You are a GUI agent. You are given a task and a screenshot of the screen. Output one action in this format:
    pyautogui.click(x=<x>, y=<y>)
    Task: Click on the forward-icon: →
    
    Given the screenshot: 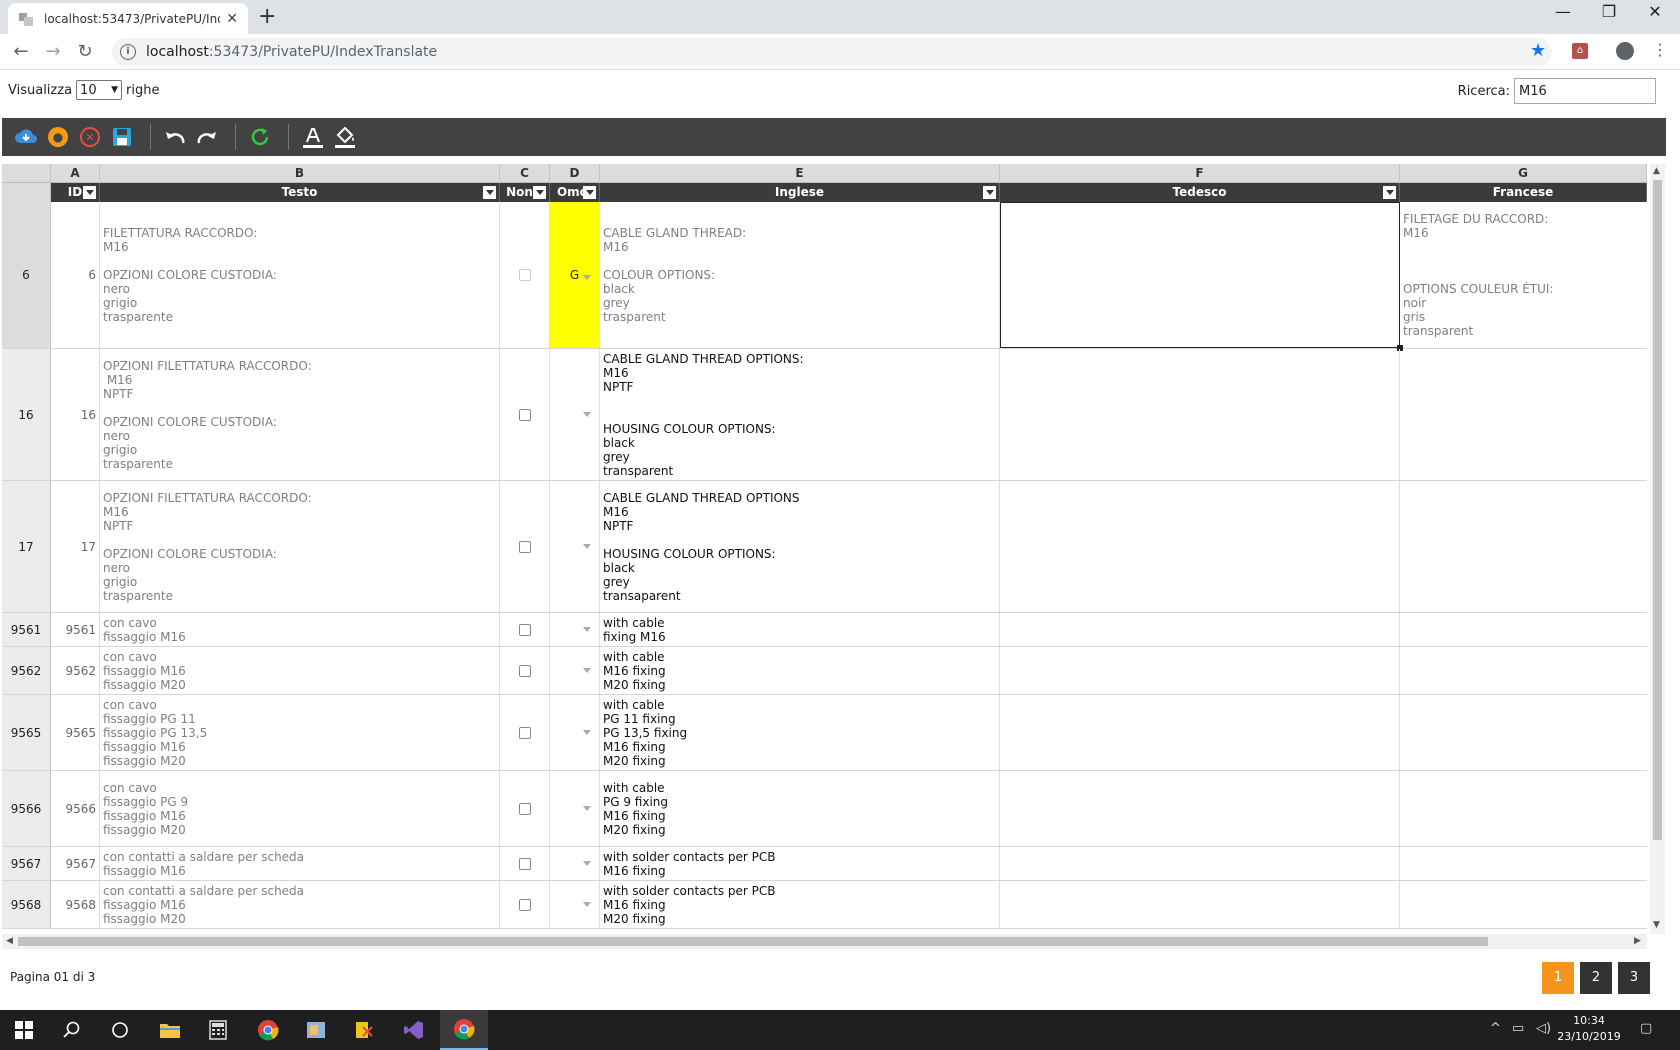 What is the action you would take?
    pyautogui.click(x=53, y=51)
    